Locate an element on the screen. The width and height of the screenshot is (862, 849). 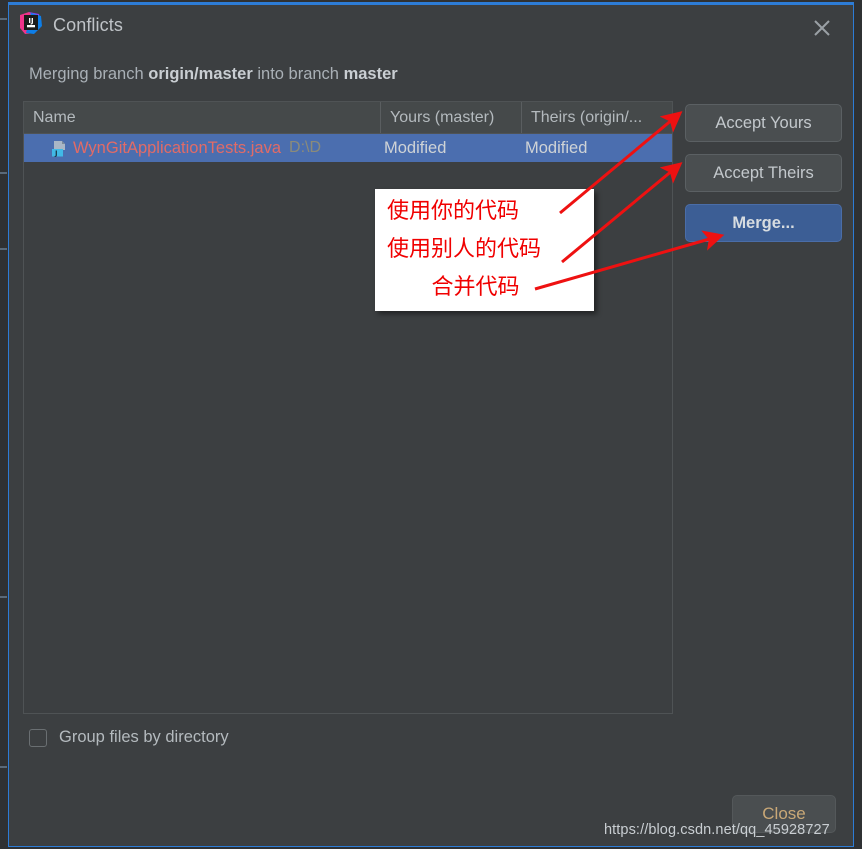
table-cell-name: J WynGitApplicationTests.java D:\D is located at coordinates (202, 148).